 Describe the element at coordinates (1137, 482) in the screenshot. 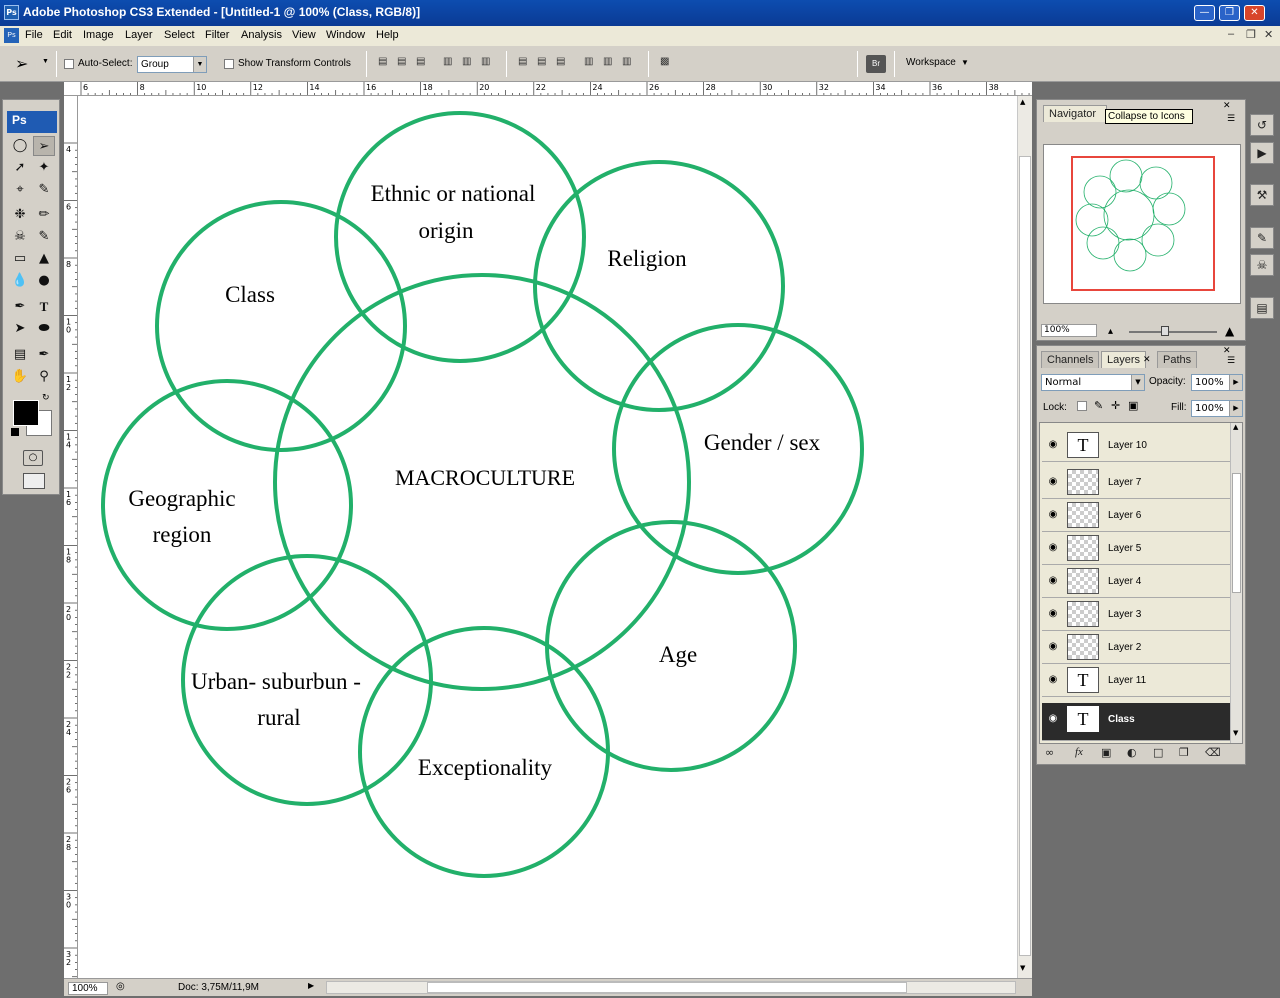

I see `layer-row: ◉ Layer 7` at that location.